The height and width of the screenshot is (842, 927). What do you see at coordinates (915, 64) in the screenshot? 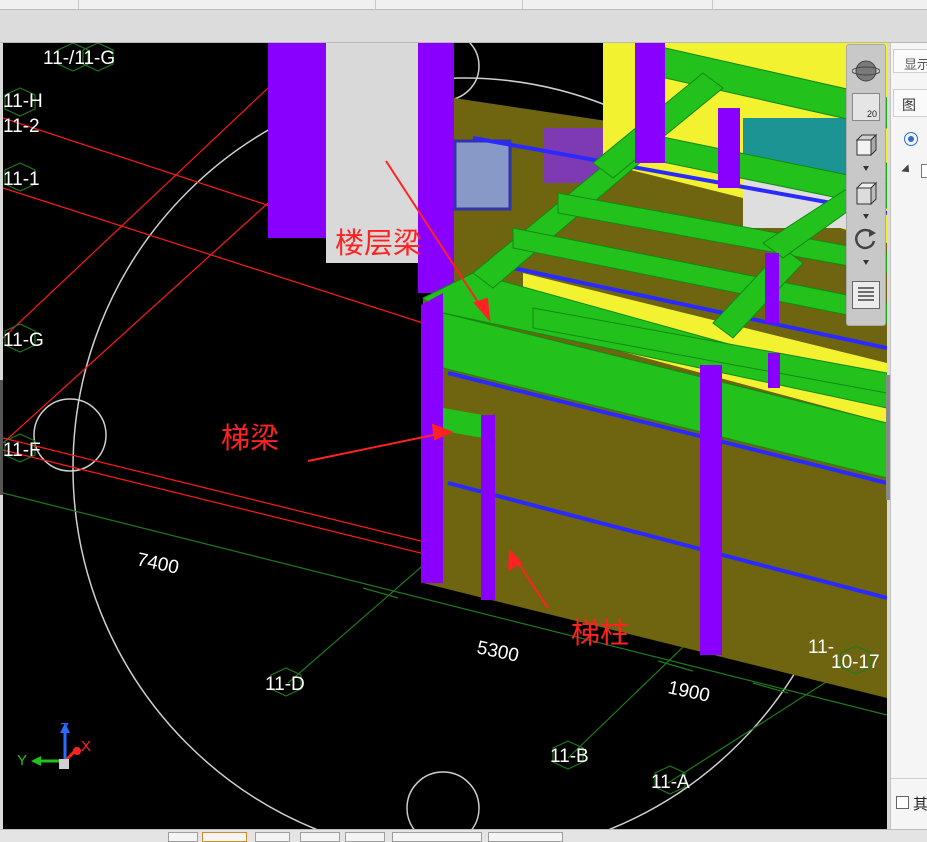
I see `display-tab-label: 显示` at bounding box center [915, 64].